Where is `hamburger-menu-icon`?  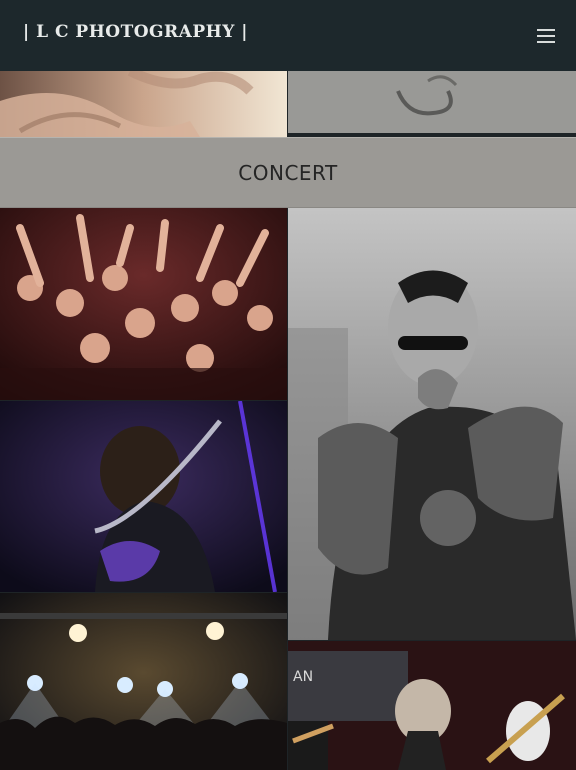
hamburger-menu-icon is located at coordinates (546, 36).